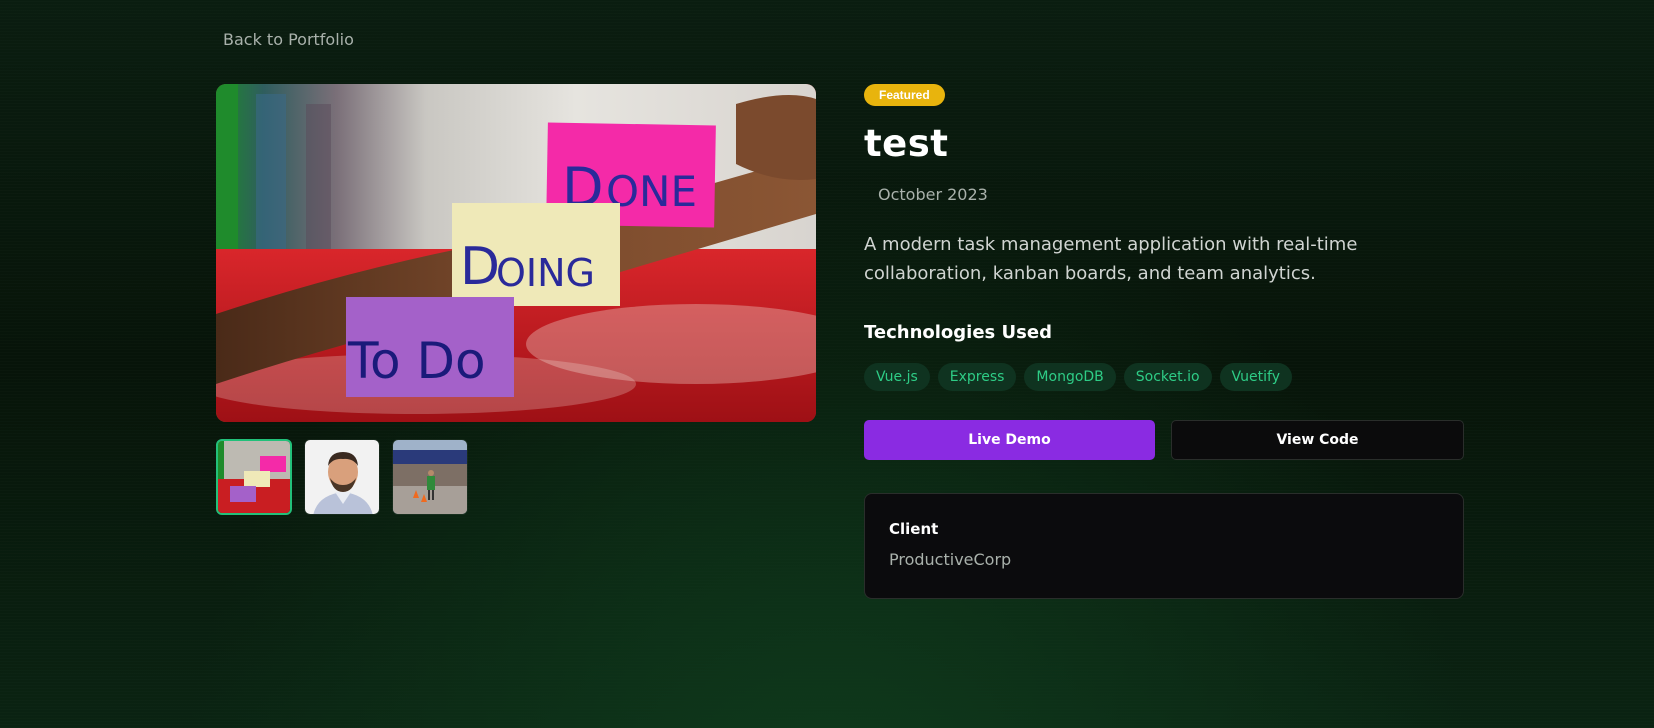 The width and height of the screenshot is (1654, 728). Describe the element at coordinates (1317, 440) in the screenshot. I see `view-code-button: View Code` at that location.